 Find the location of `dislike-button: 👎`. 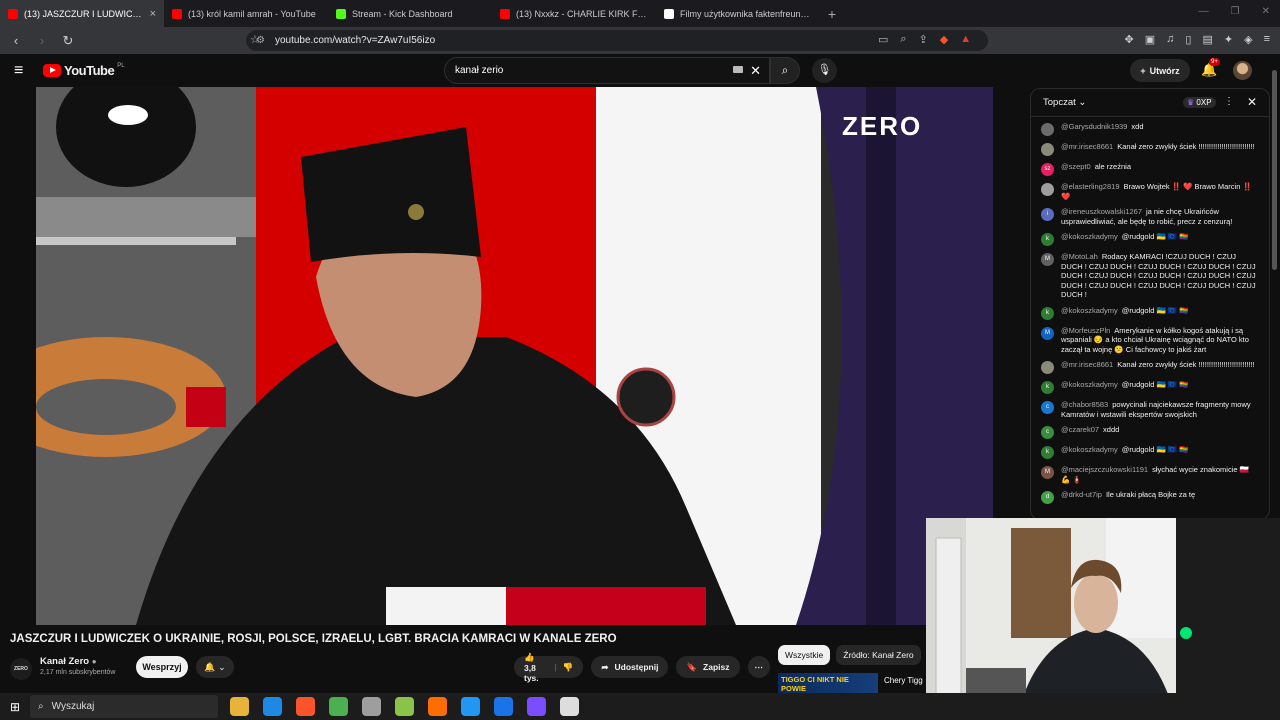

dislike-button: 👎 is located at coordinates (568, 667).